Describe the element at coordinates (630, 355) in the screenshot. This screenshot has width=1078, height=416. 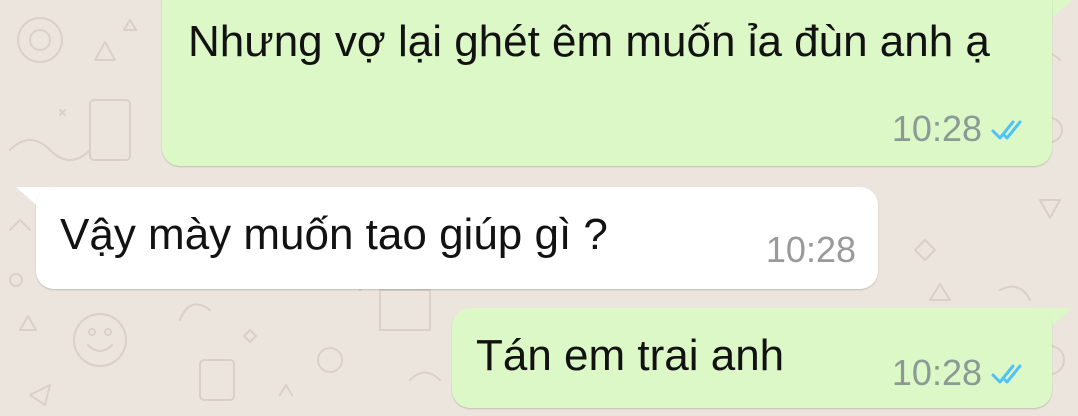
I see `message-text: Tán em trai anh` at that location.